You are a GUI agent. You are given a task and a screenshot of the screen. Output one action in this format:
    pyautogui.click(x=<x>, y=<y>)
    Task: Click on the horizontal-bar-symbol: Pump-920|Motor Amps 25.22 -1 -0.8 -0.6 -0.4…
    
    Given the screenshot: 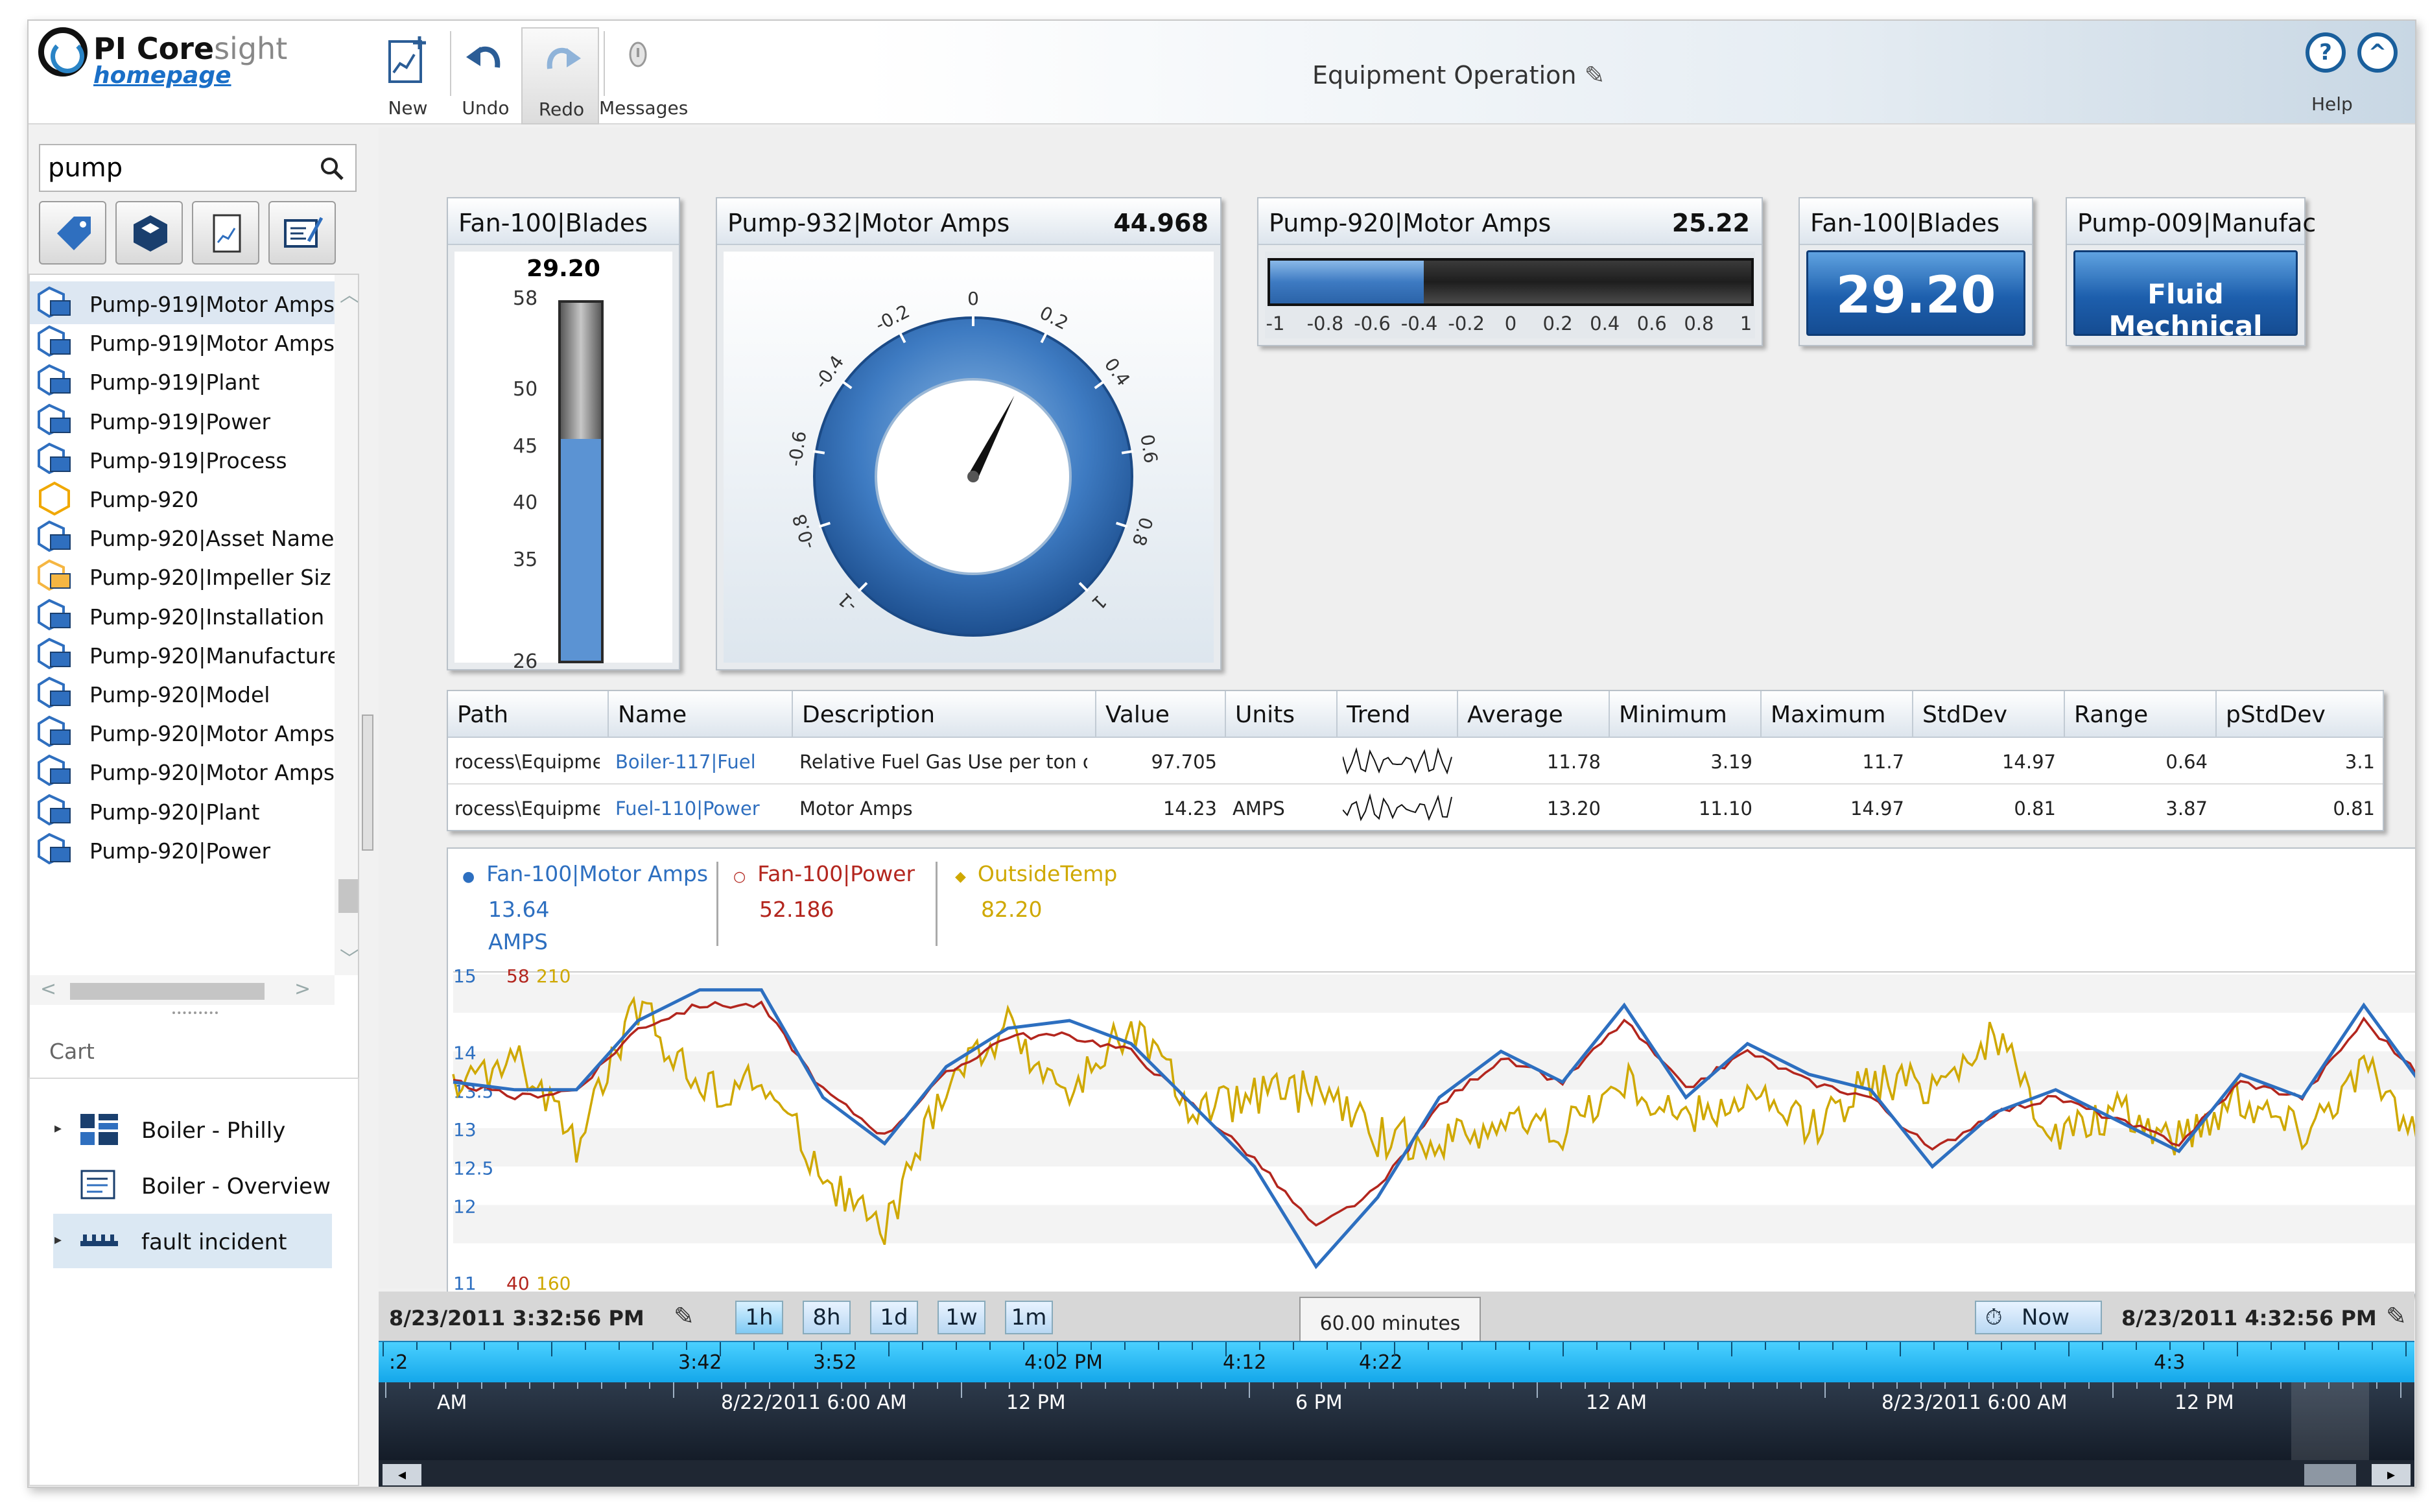 What is the action you would take?
    pyautogui.click(x=1510, y=271)
    